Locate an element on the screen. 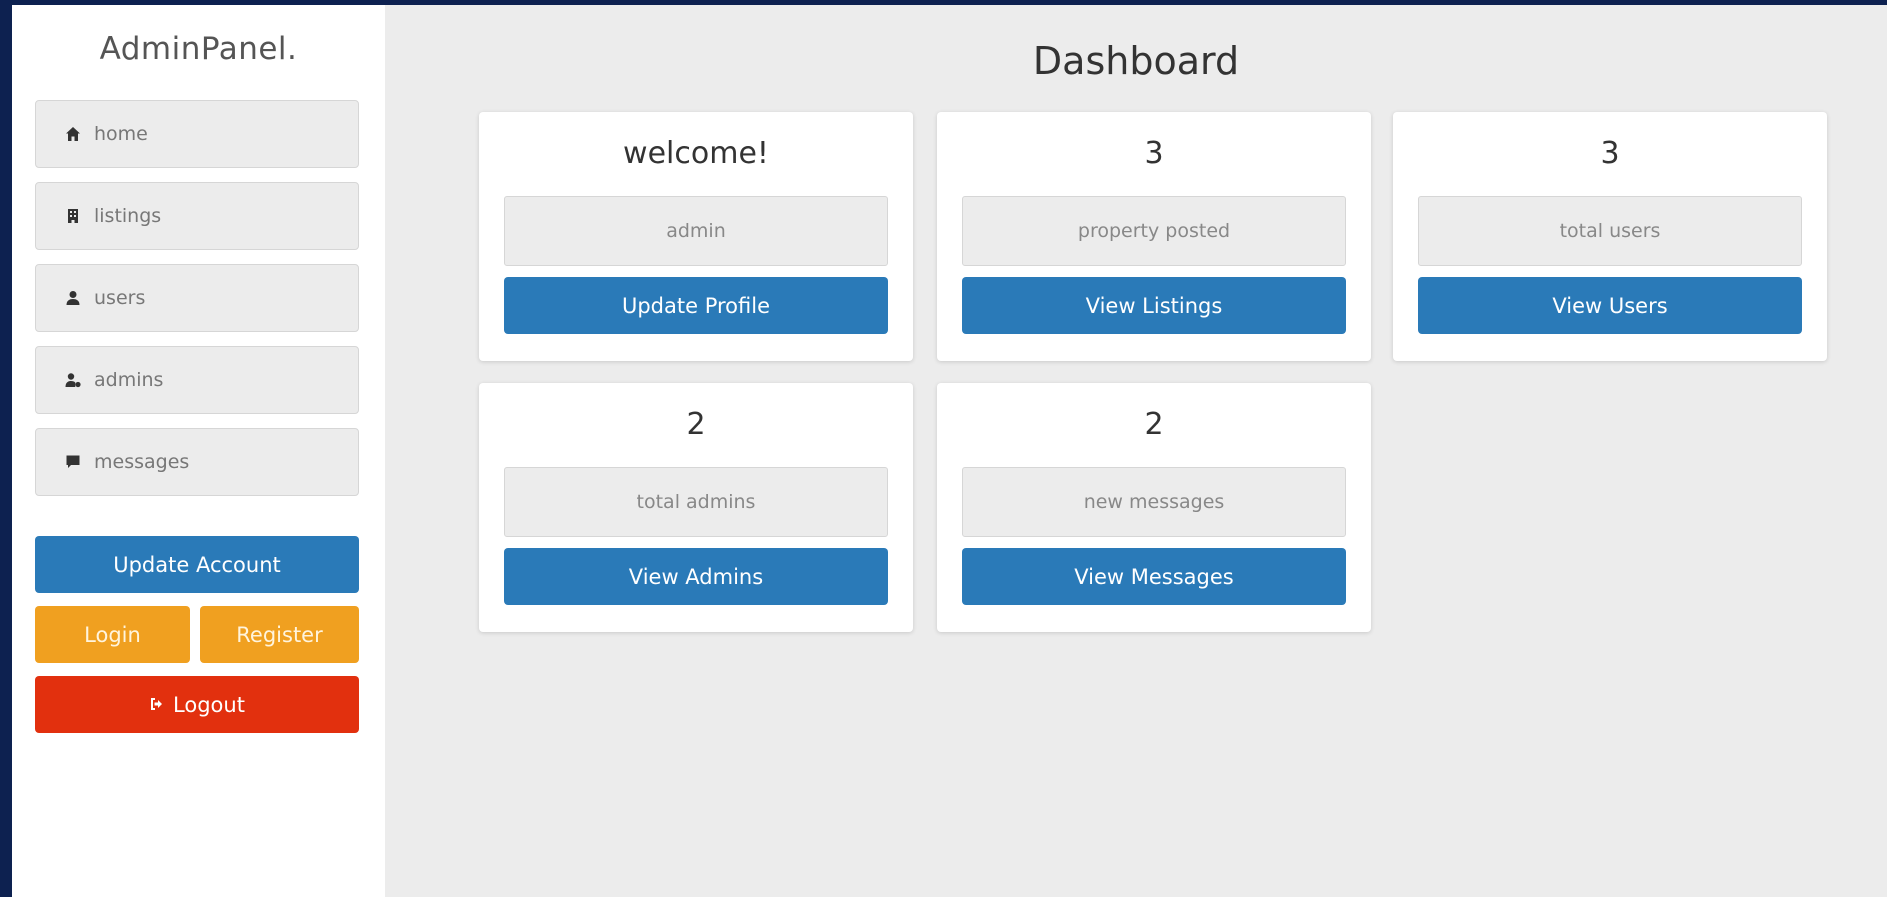 This screenshot has width=1887, height=897. card-label: admin is located at coordinates (696, 231).